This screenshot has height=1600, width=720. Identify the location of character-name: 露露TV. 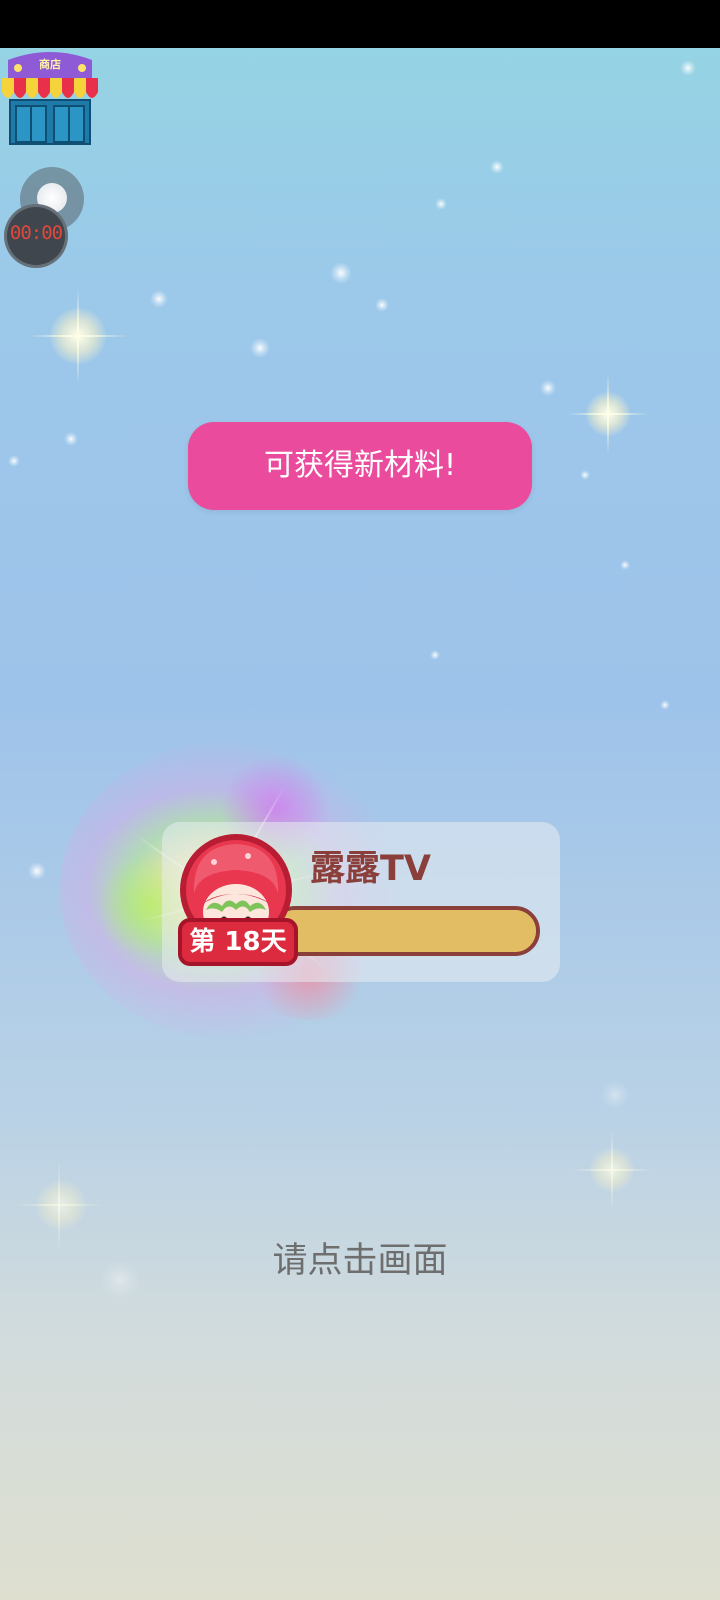
(370, 869).